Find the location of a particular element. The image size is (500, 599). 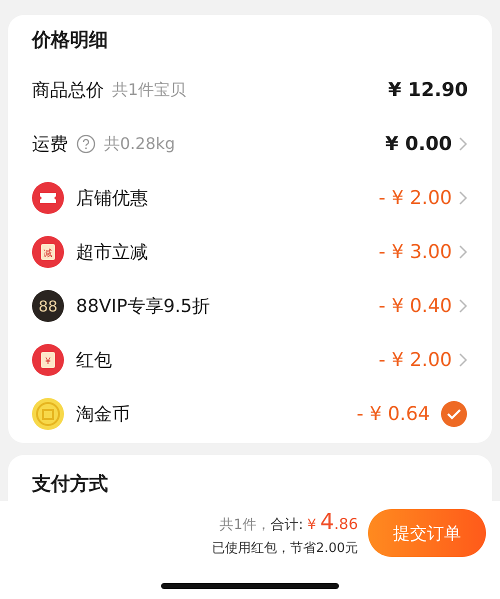

total-integer: 4 is located at coordinates (327, 522).